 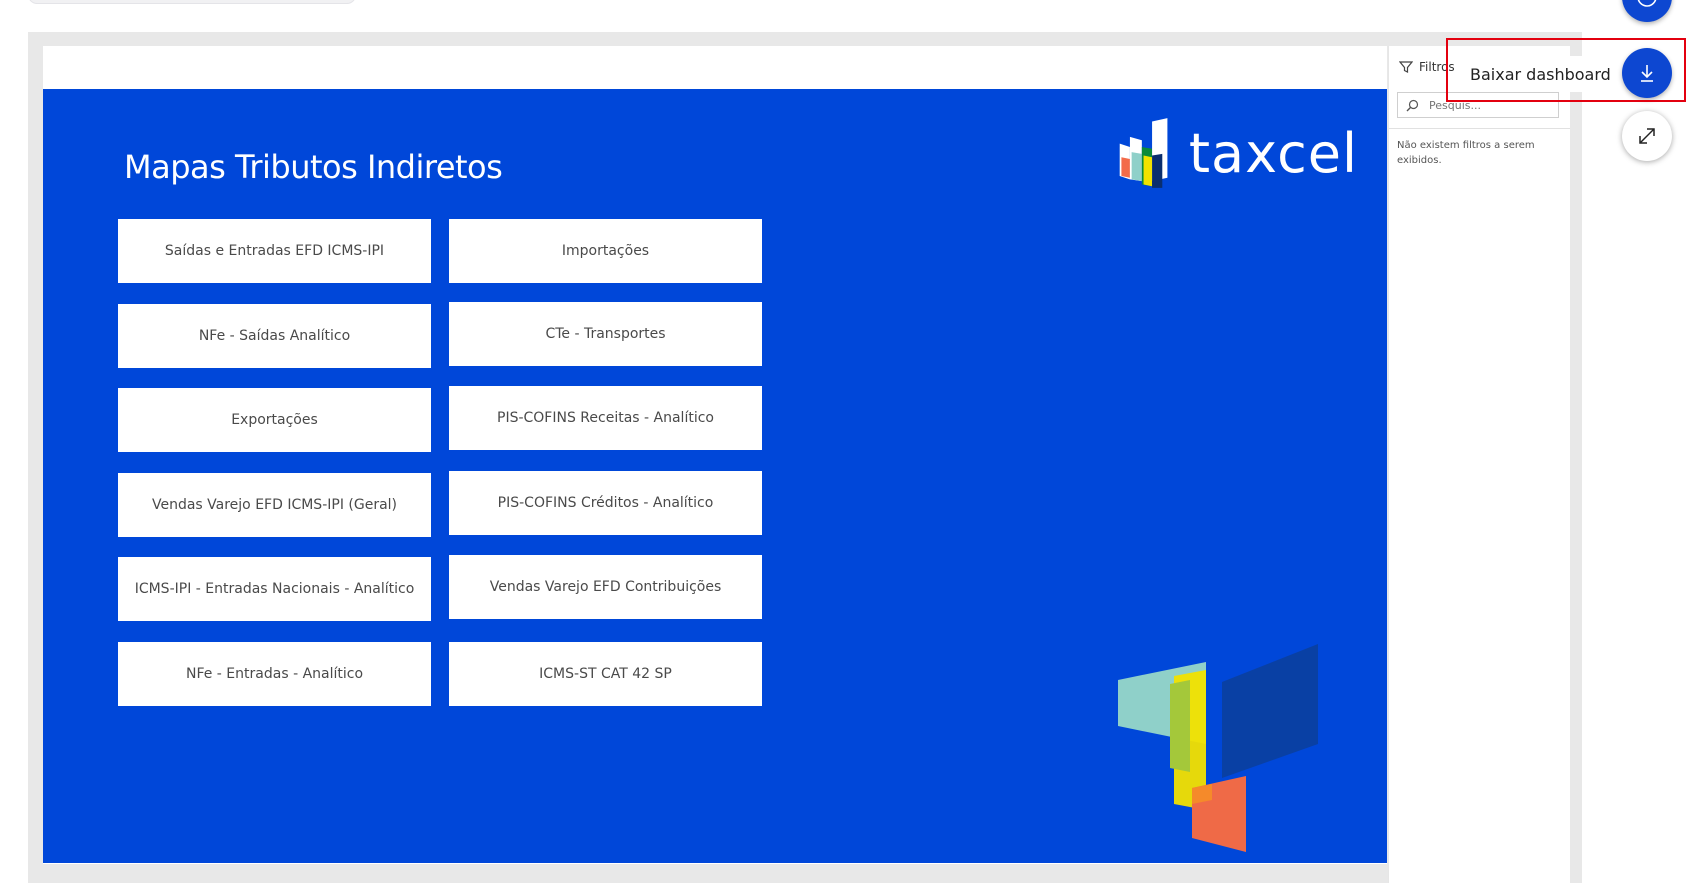 What do you see at coordinates (274, 420) in the screenshot?
I see `nav-button-exportacoes: Exportações` at bounding box center [274, 420].